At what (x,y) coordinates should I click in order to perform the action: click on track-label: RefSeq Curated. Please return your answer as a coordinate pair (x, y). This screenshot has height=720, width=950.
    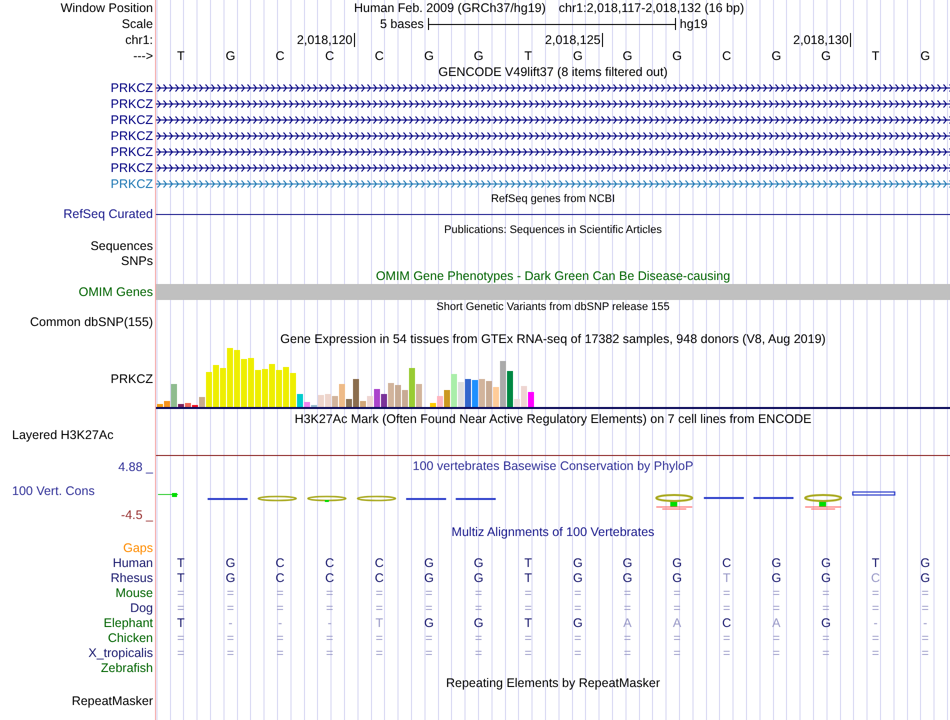
    Looking at the image, I should click on (108, 214).